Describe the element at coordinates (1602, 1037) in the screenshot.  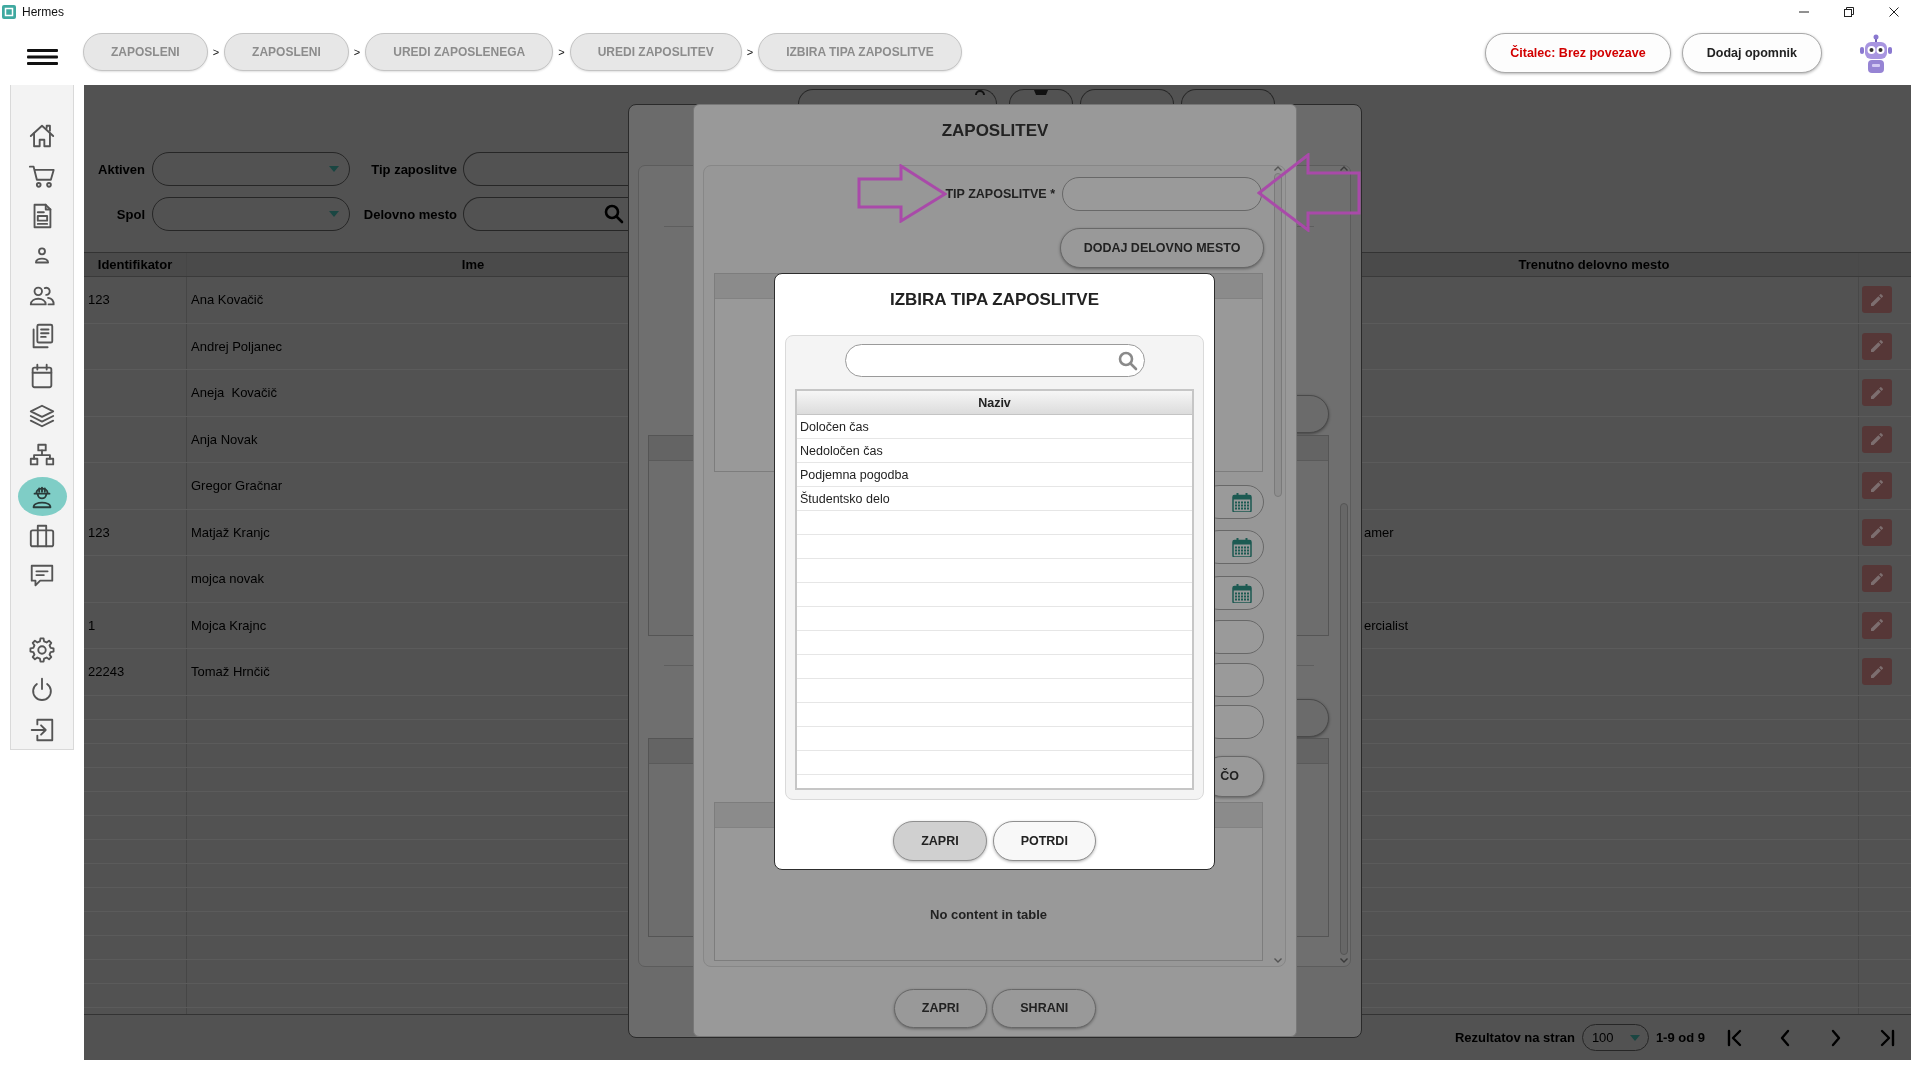
I see `page-size-value: 100` at that location.